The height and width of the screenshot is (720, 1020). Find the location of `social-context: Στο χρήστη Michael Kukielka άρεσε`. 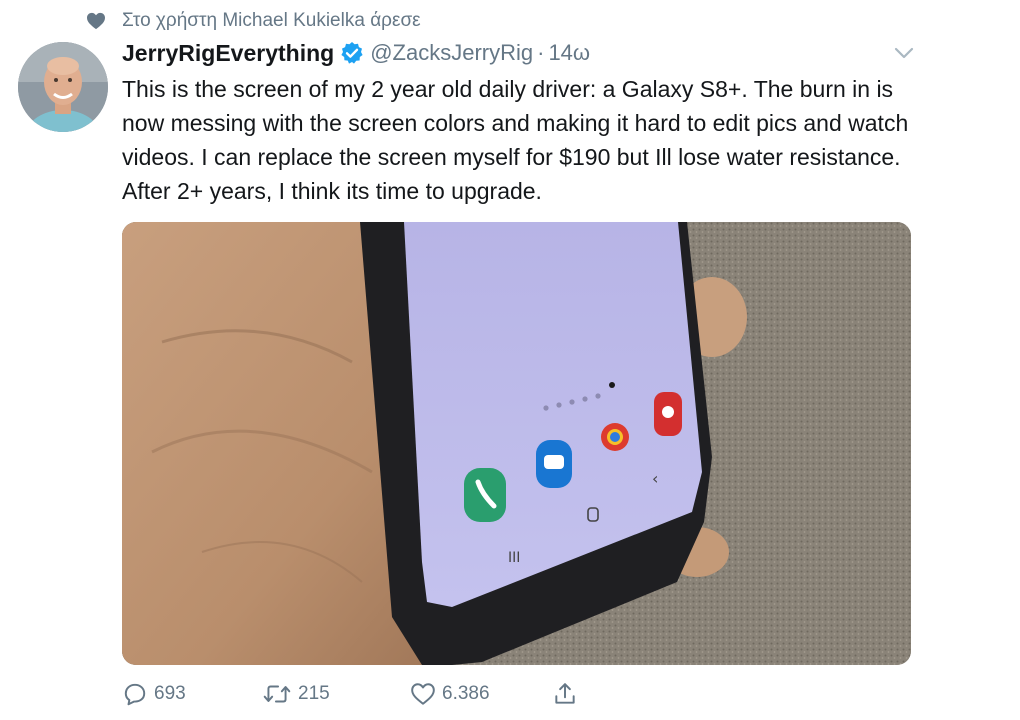

social-context: Στο χρήστη Michael Kukielka άρεσε is located at coordinates (253, 21).